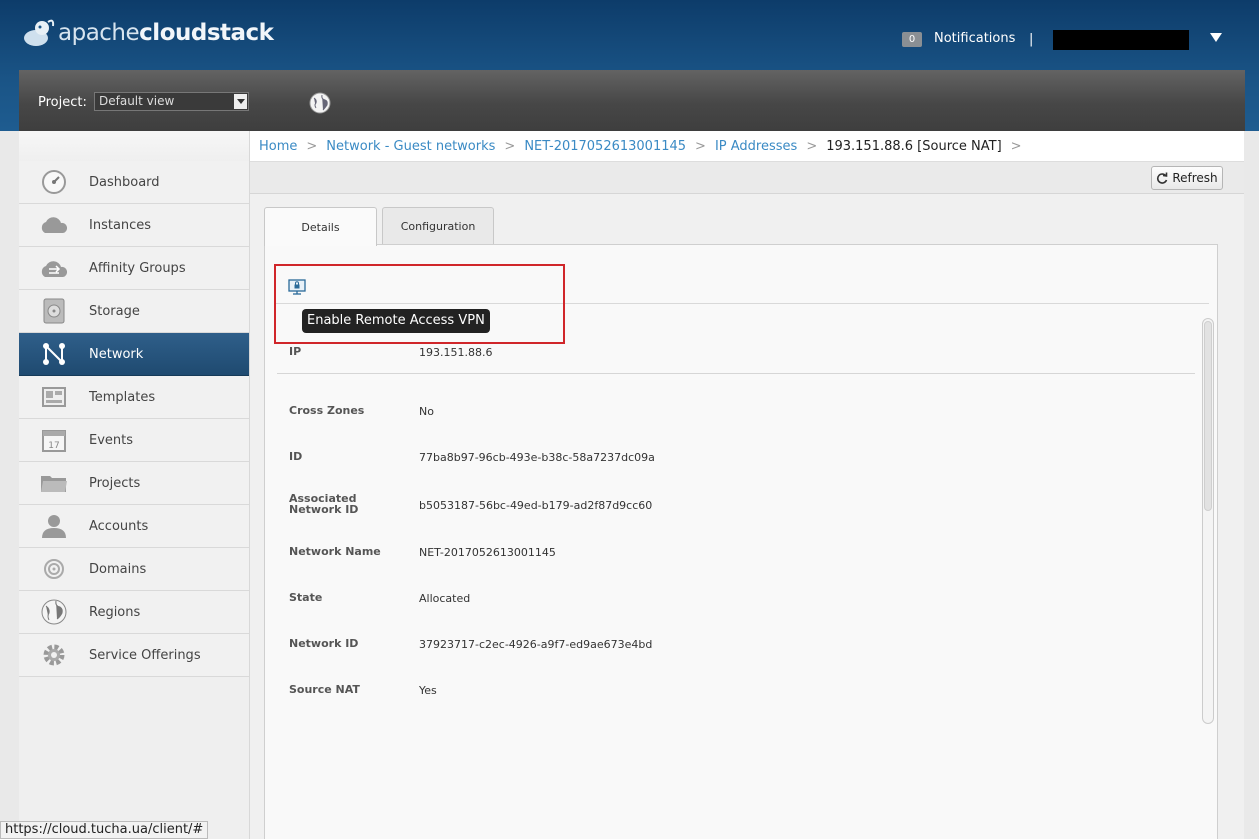 The image size is (1259, 839). Describe the element at coordinates (124, 182) in the screenshot. I see `sidebar-item-label: Dashboard` at that location.